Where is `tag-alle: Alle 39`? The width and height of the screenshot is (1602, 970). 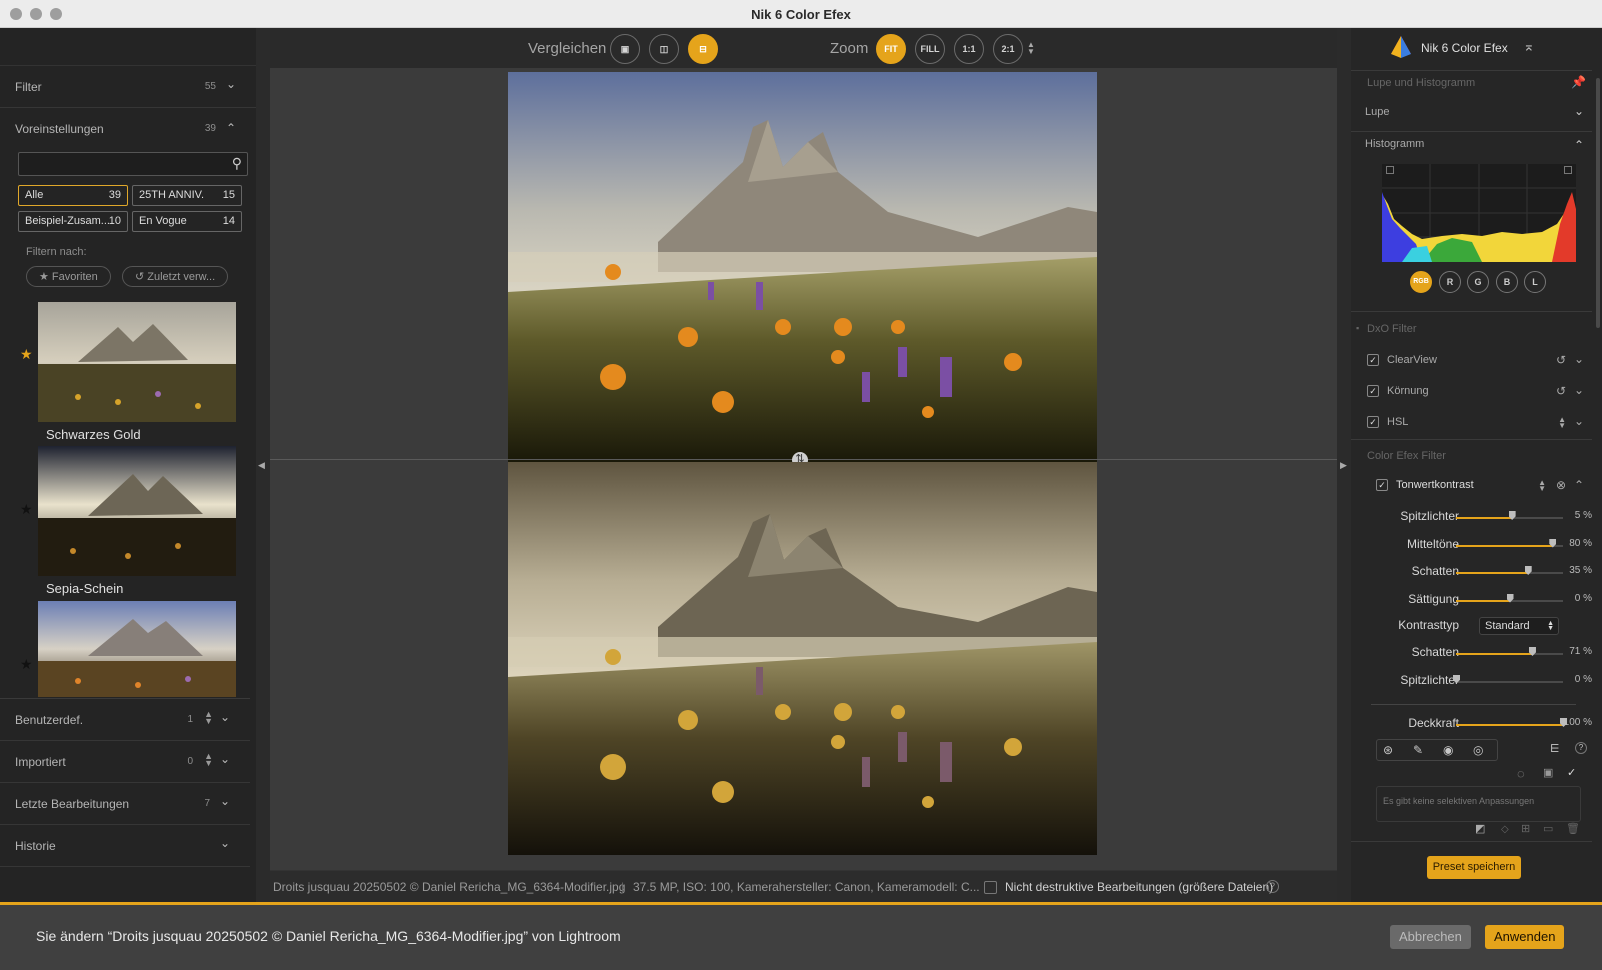 tag-alle: Alle 39 is located at coordinates (73, 195).